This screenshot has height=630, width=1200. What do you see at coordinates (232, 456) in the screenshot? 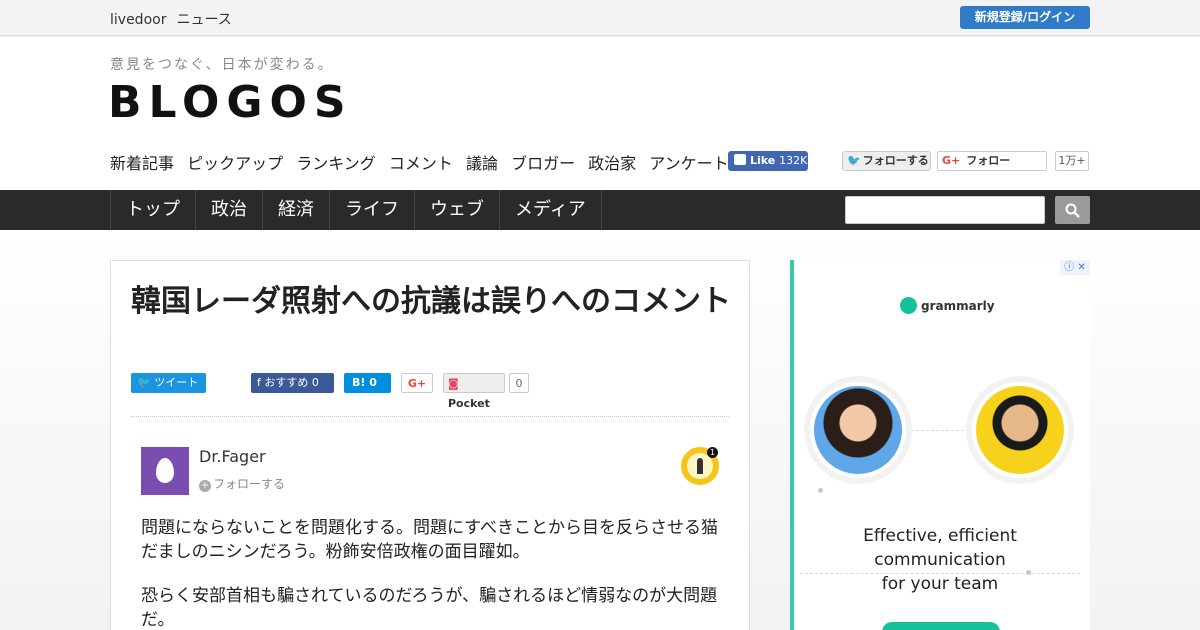
I see `author-name: Dr.Fager` at bounding box center [232, 456].